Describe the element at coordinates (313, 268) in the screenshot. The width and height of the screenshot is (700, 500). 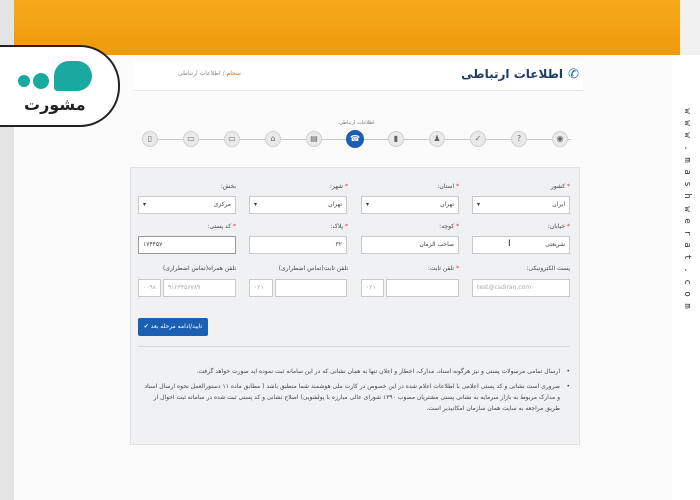
I see `emergency-phone-label: تلفن ثابت(تماس اضطراری)` at that location.